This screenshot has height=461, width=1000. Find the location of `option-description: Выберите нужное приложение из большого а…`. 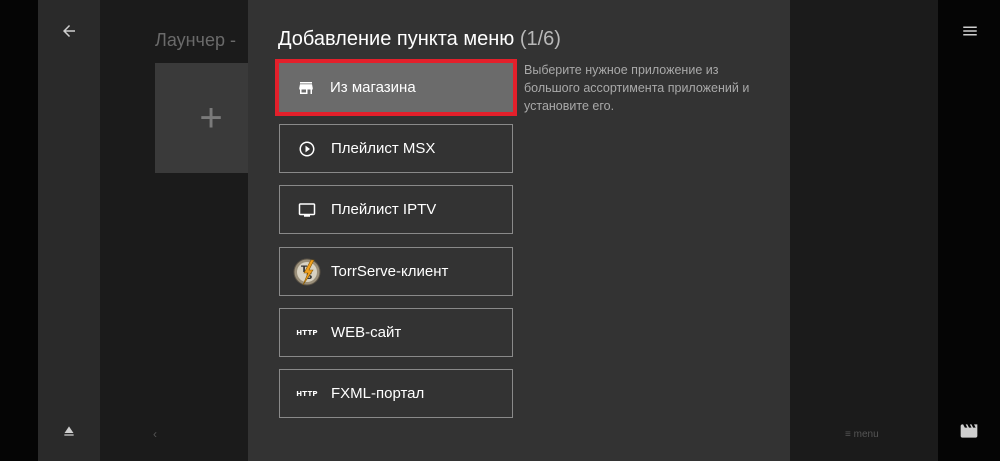

option-description: Выберите нужное приложение из большого а… is located at coordinates (637, 88).